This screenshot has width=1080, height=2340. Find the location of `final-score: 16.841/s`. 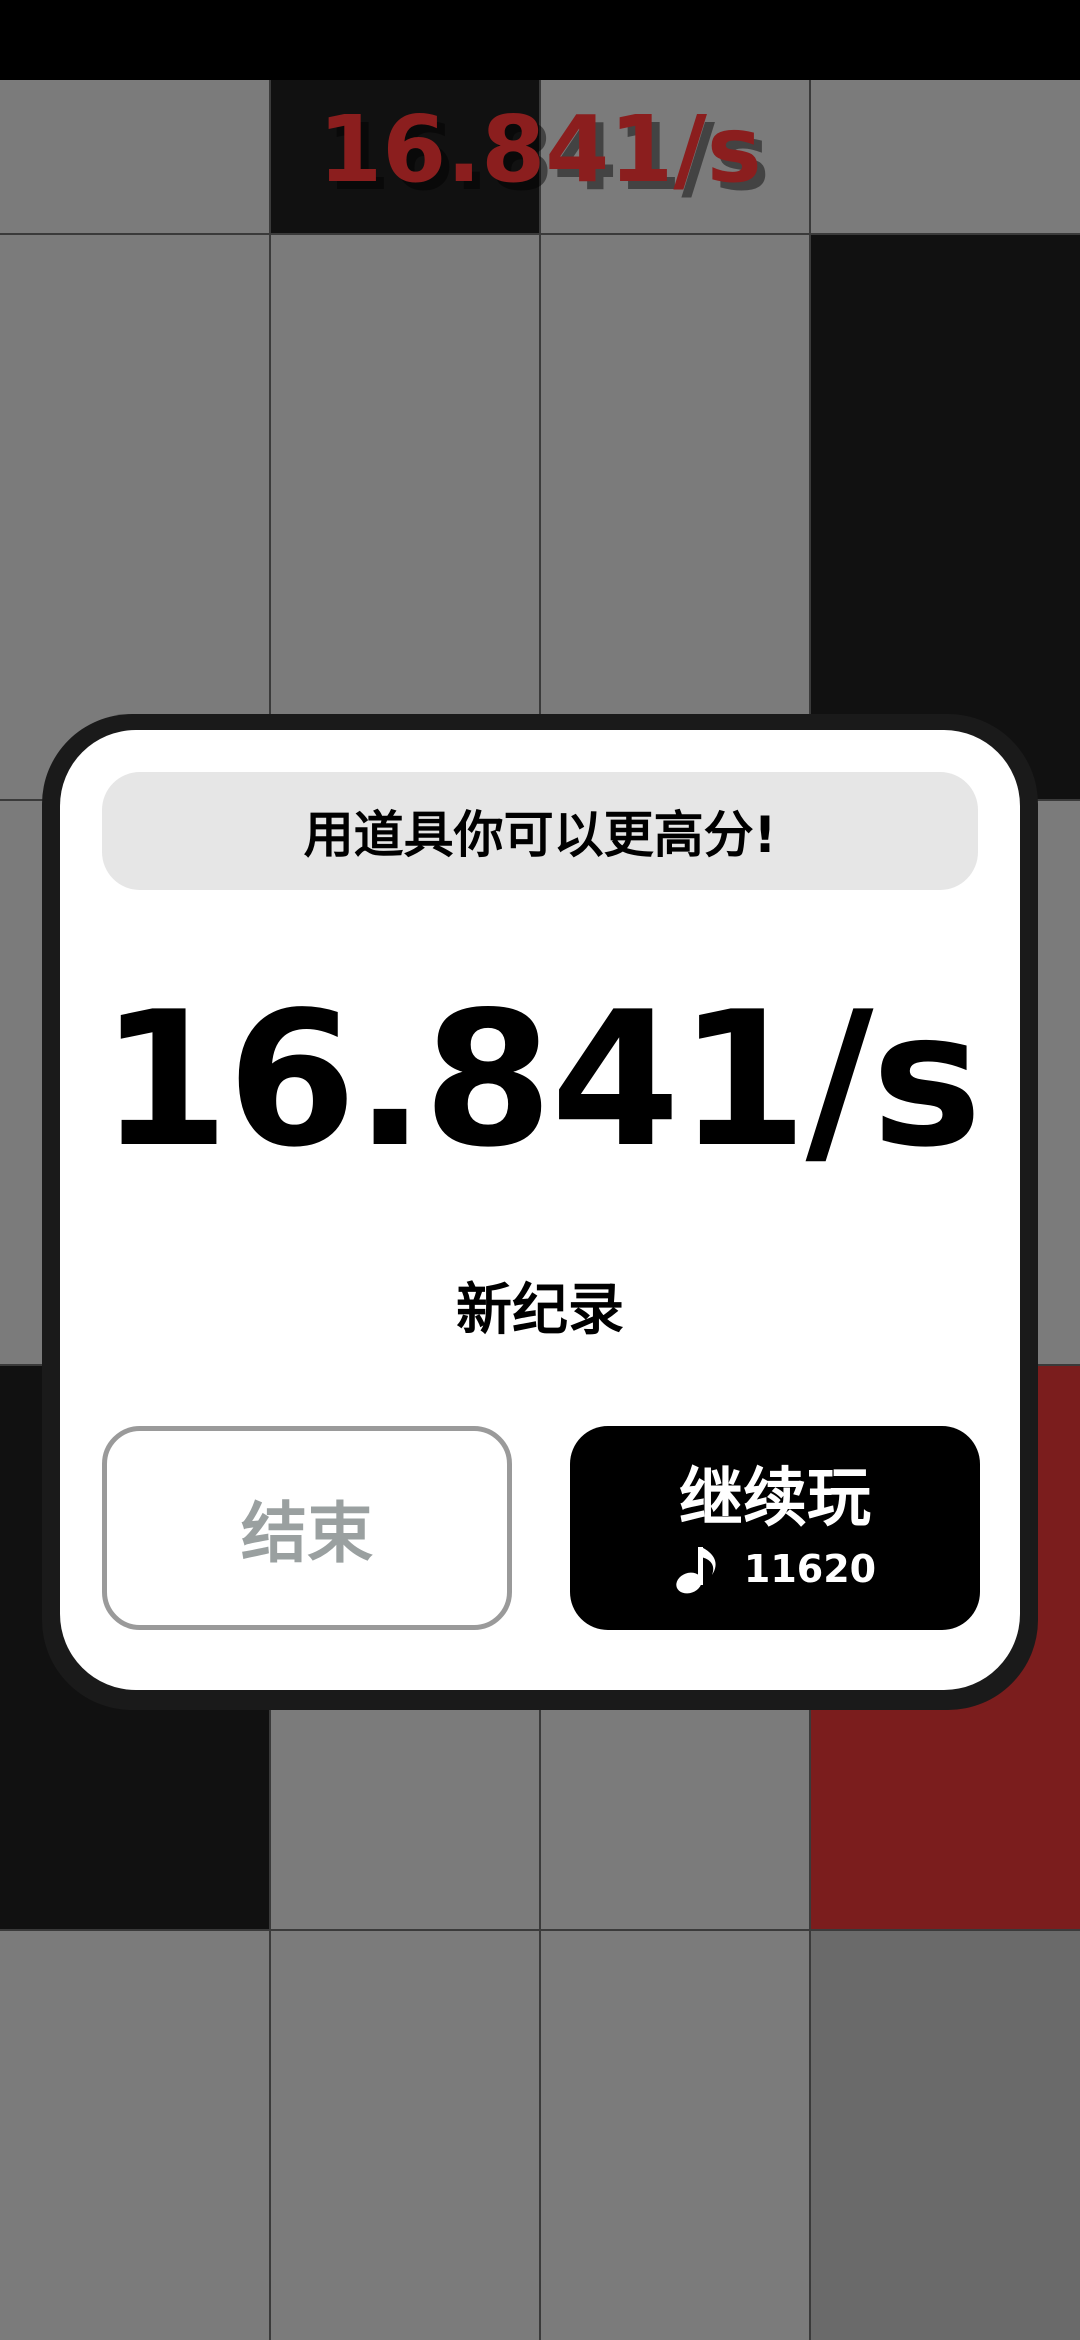

final-score: 16.841/s is located at coordinates (540, 1079).